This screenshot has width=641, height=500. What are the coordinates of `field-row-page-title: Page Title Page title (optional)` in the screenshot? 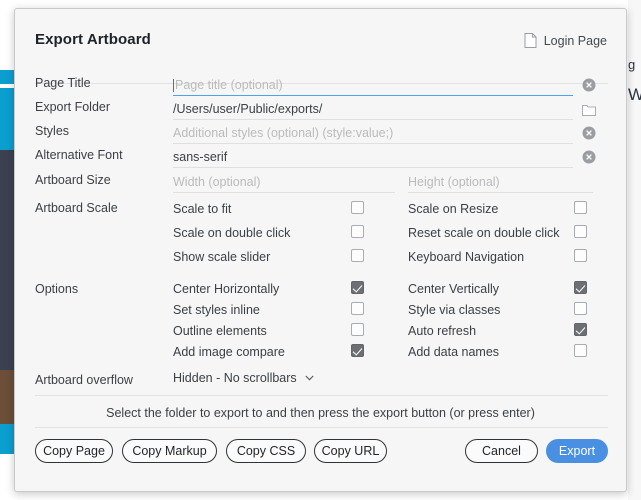 It's located at (320, 86).